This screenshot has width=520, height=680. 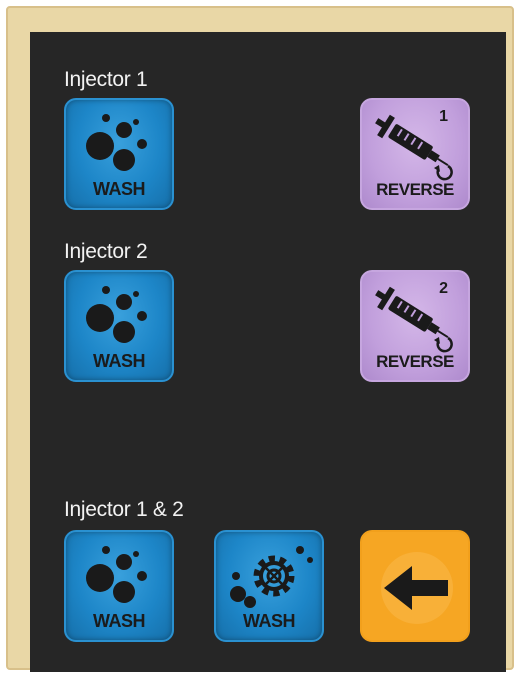 I want to click on section-label-injector-1-and-2: Injector 1 & 2, so click(x=124, y=509).